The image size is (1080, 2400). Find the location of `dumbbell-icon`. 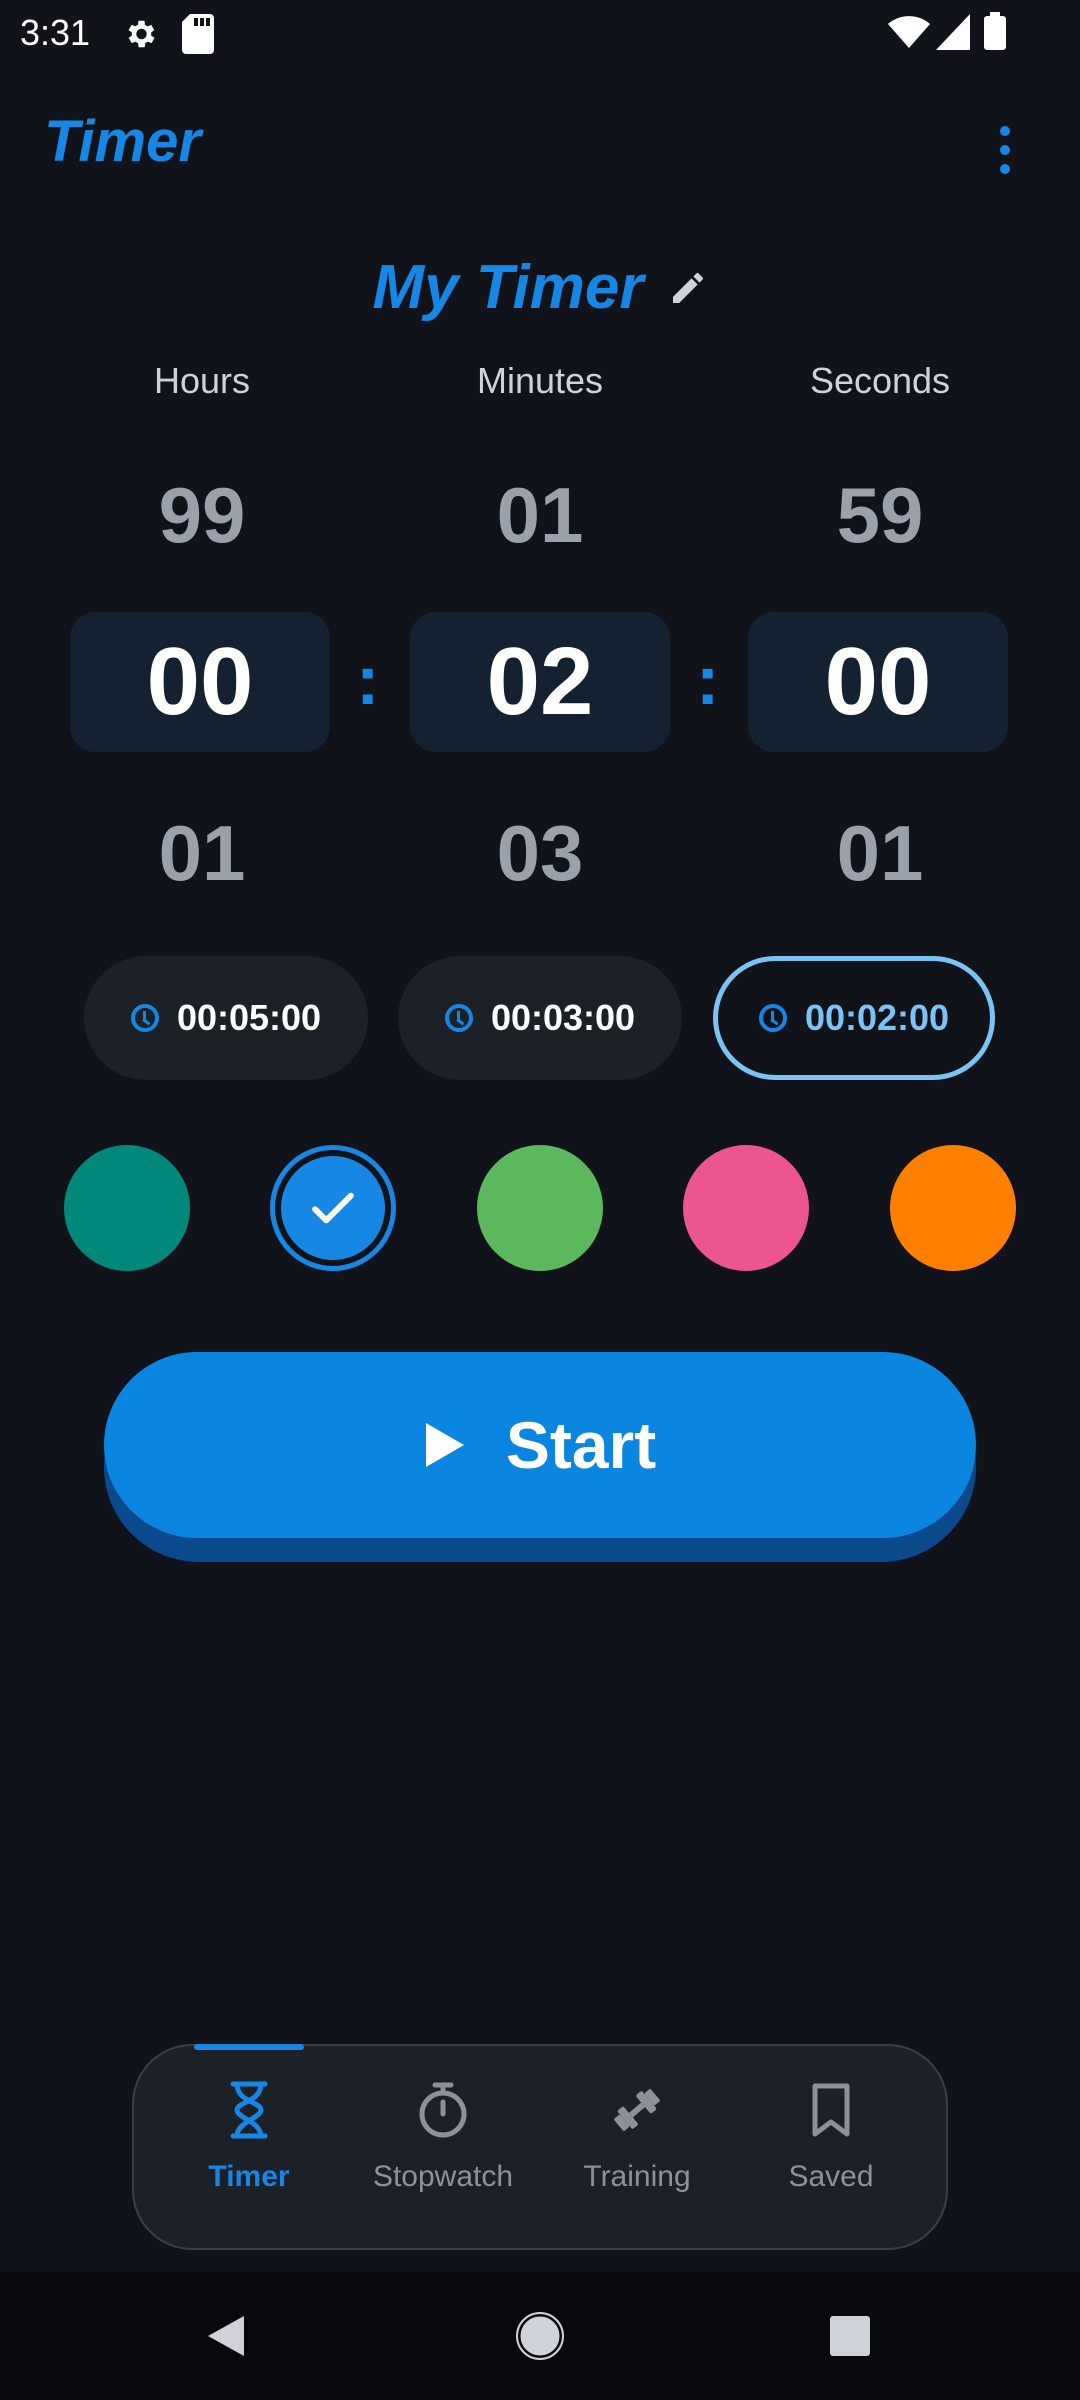

dumbbell-icon is located at coordinates (637, 2110).